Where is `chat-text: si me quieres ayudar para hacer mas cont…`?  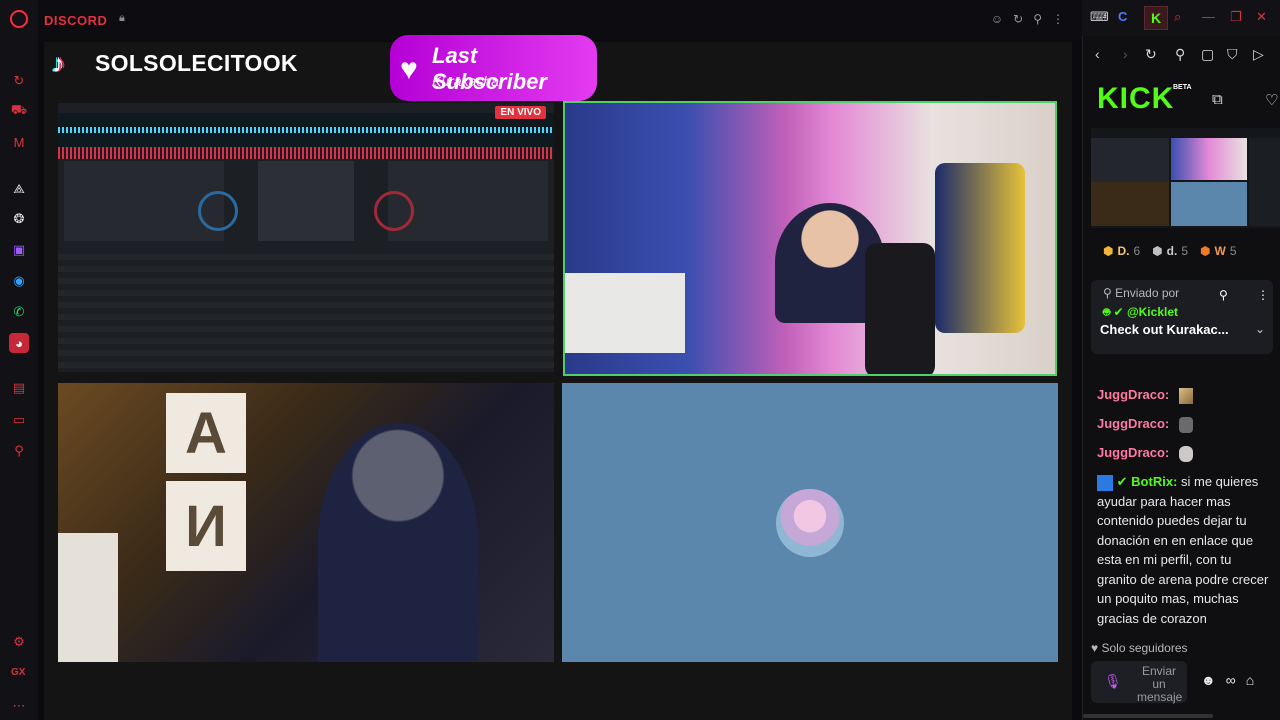 chat-text: si me quieres ayudar para hacer mas cont… is located at coordinates (1183, 550).